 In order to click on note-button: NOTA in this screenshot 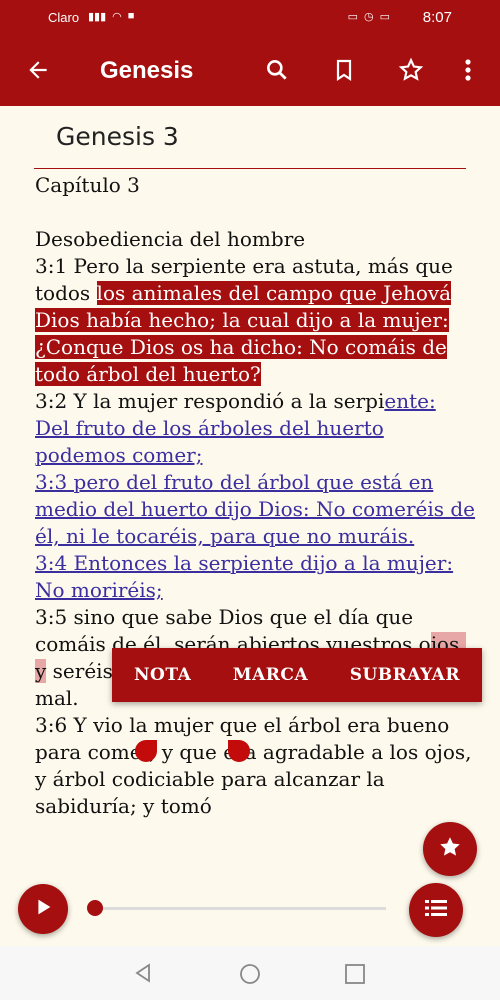, I will do `click(162, 675)`.